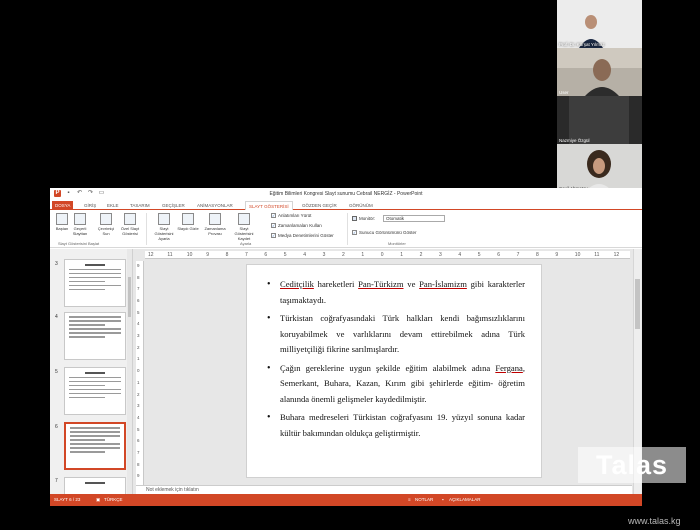 Image resolution: width=700 pixels, height=530 pixels. Describe the element at coordinates (106, 219) in the screenshot. I see `globe-icon` at that location.